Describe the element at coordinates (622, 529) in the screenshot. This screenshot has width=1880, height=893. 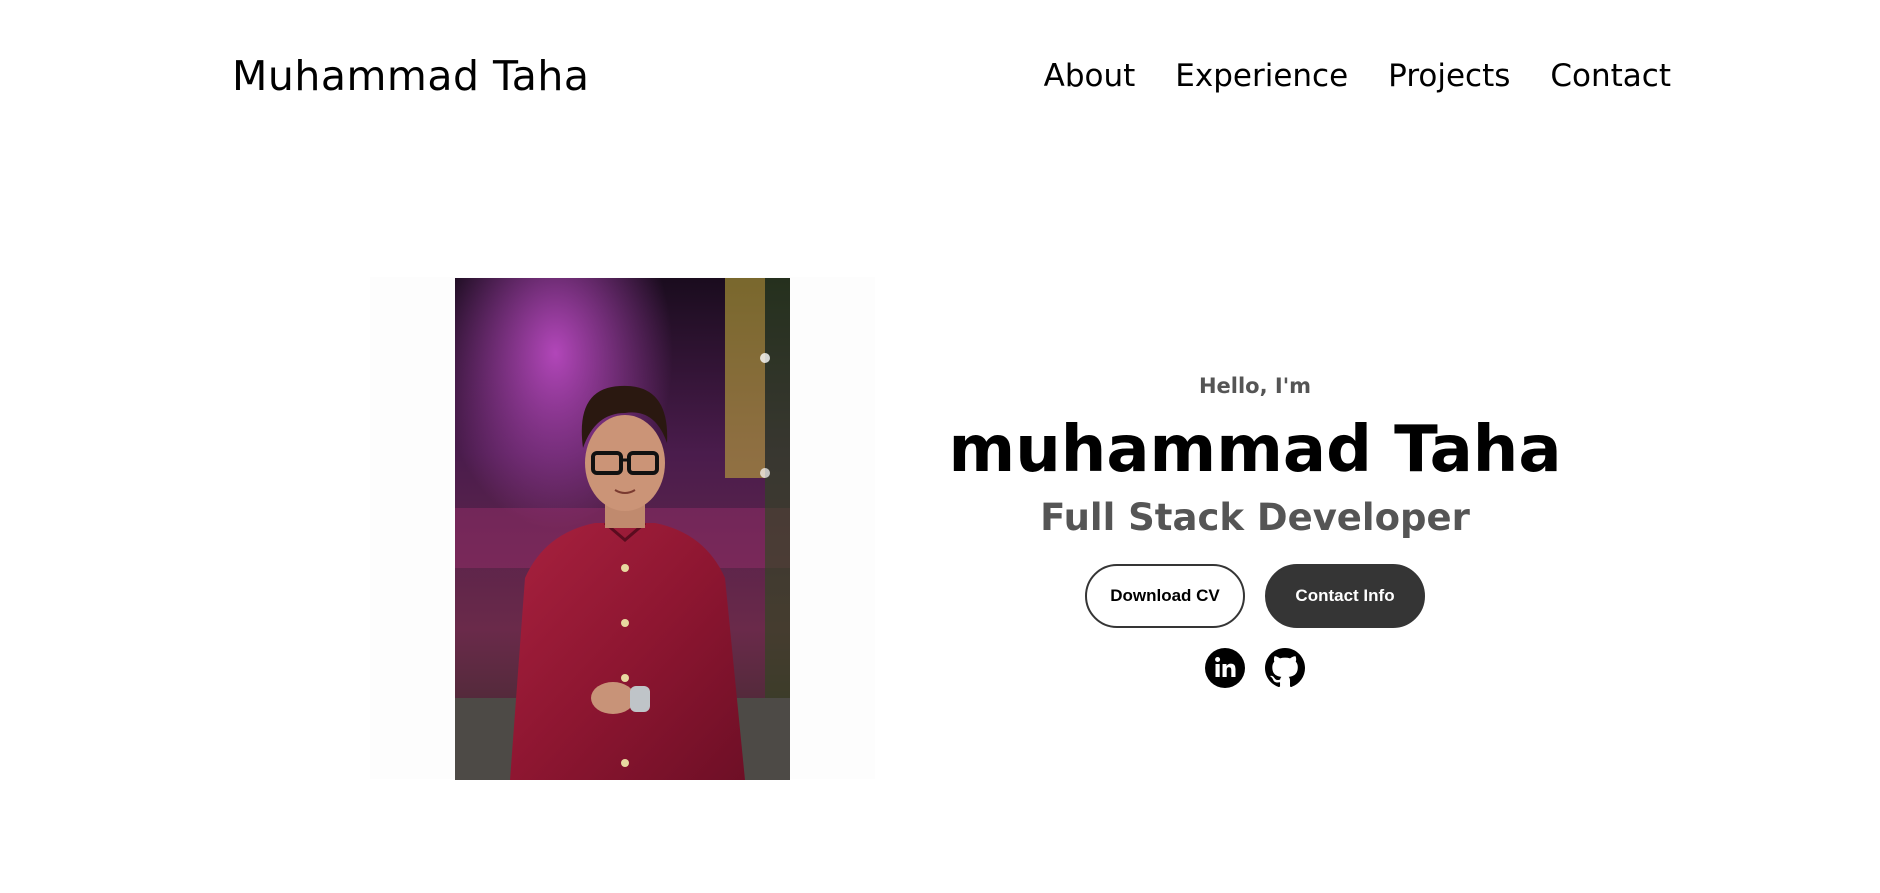
I see `profile-photo` at that location.